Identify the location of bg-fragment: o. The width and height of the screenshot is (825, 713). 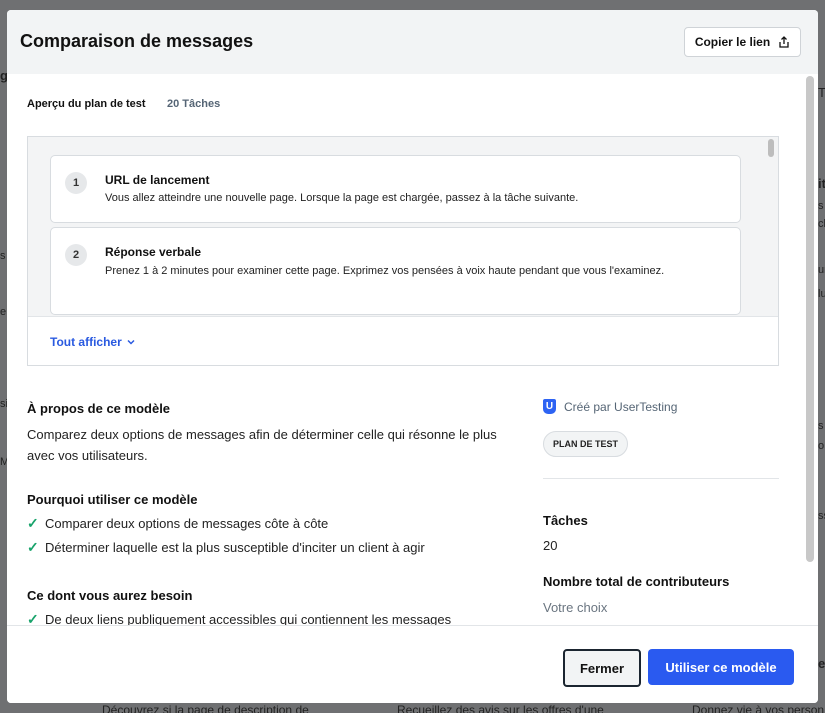
(821, 446).